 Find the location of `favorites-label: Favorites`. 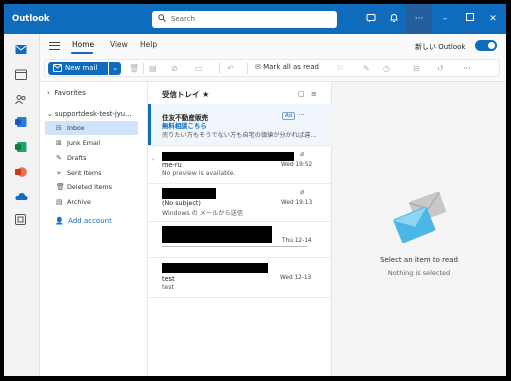

favorites-label: Favorites is located at coordinates (70, 93).